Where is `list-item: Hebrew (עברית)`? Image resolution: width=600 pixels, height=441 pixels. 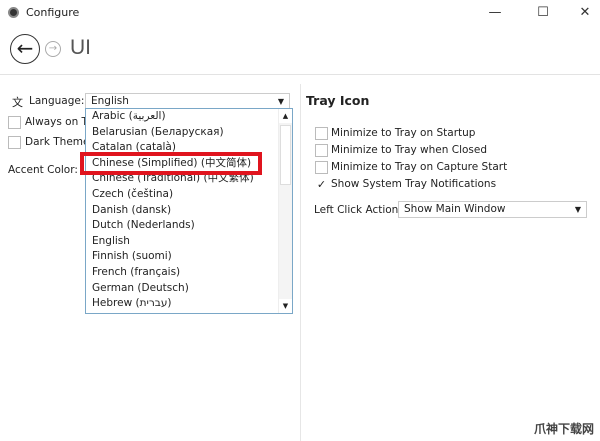
list-item: Hebrew (עברית) is located at coordinates (189, 304).